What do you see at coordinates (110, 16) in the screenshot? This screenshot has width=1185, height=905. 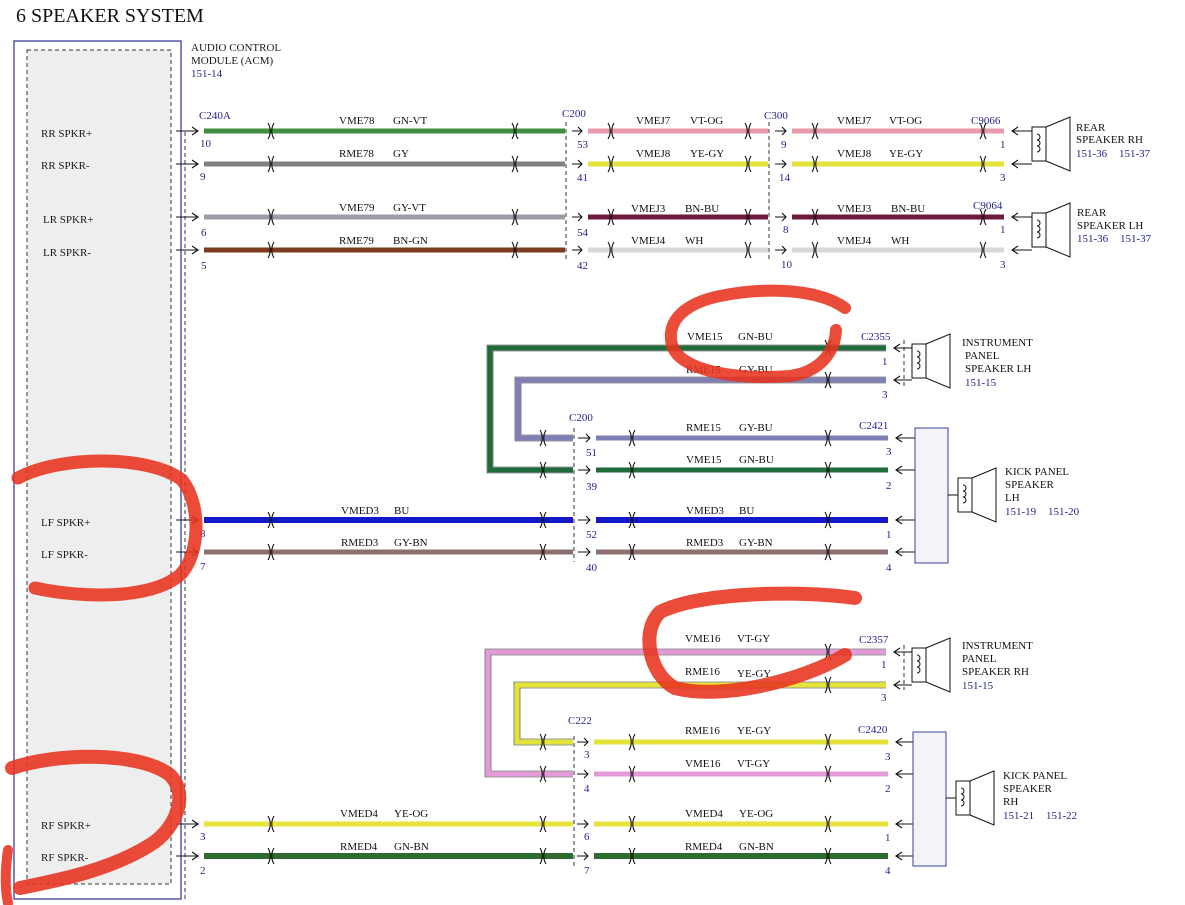 I see `page-title: 6 SPEAKER SYSTEM` at bounding box center [110, 16].